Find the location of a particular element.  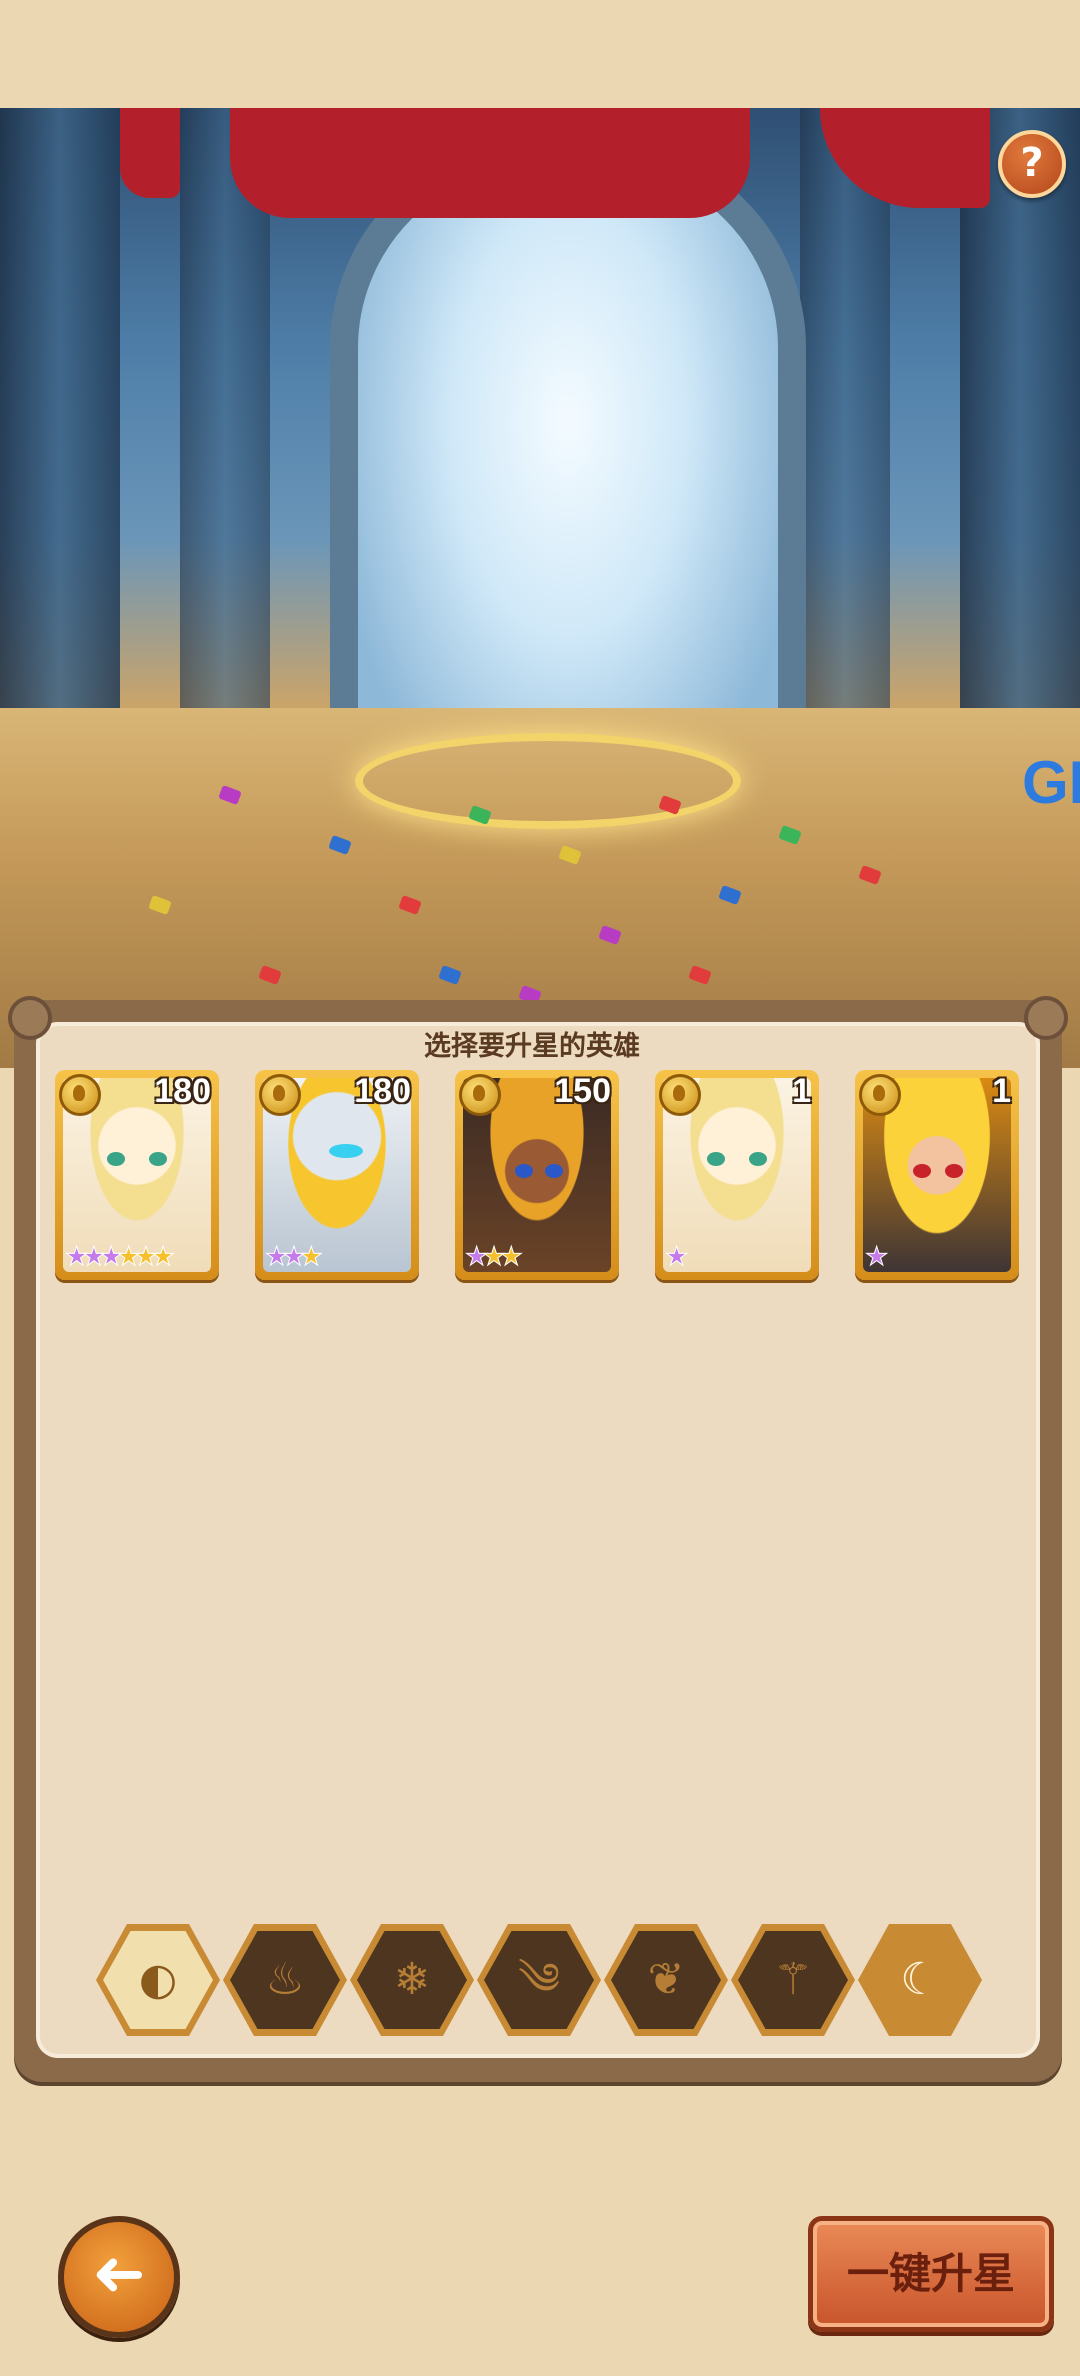

help-button: ? is located at coordinates (1032, 164).